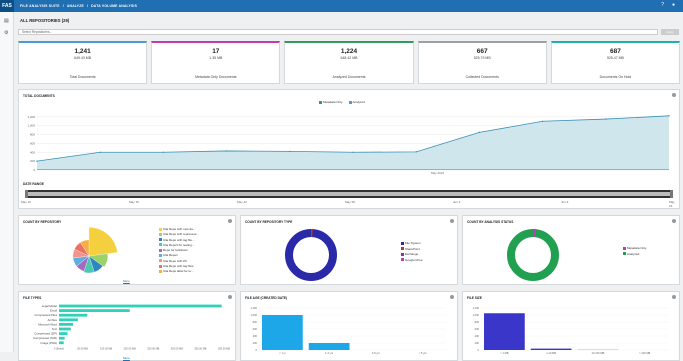 Image resolution: width=683 pixels, height=361 pixels. I want to click on help-icon: ?, so click(662, 5).